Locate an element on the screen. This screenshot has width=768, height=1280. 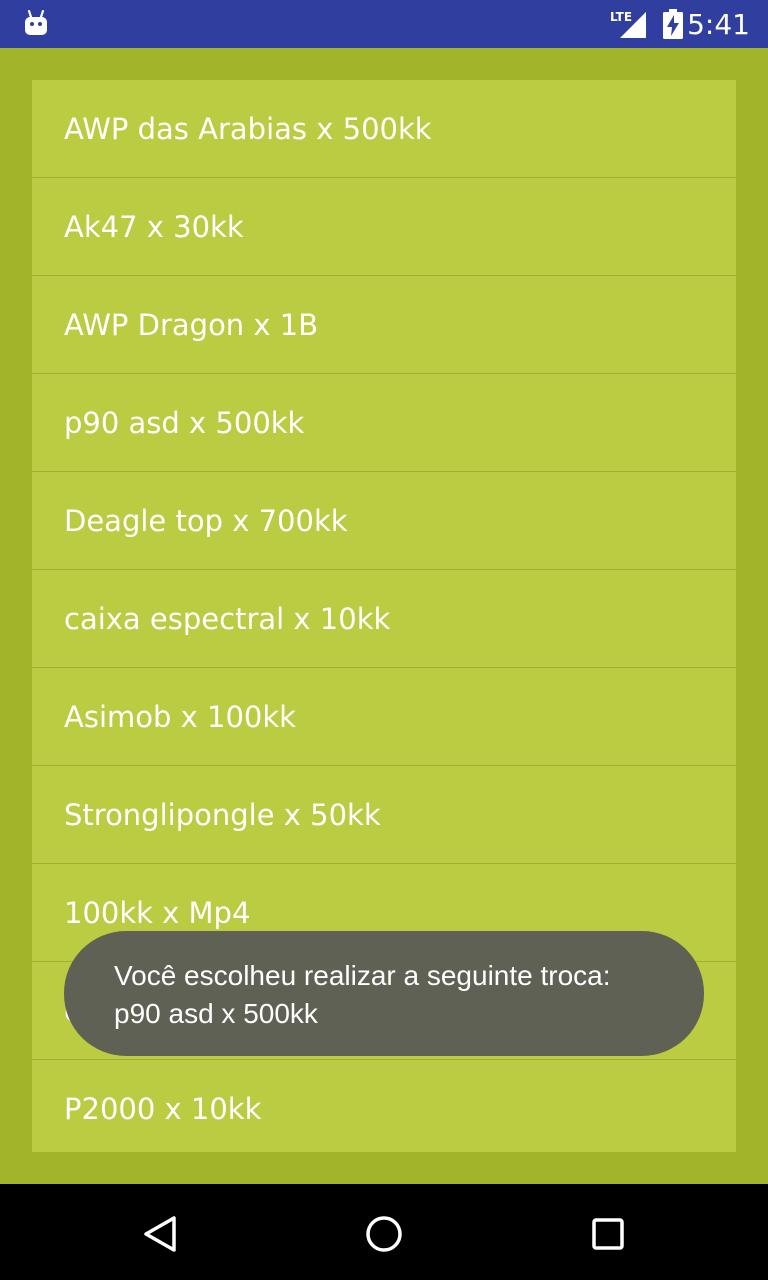
status-time: 5:41 is located at coordinates (718, 24).